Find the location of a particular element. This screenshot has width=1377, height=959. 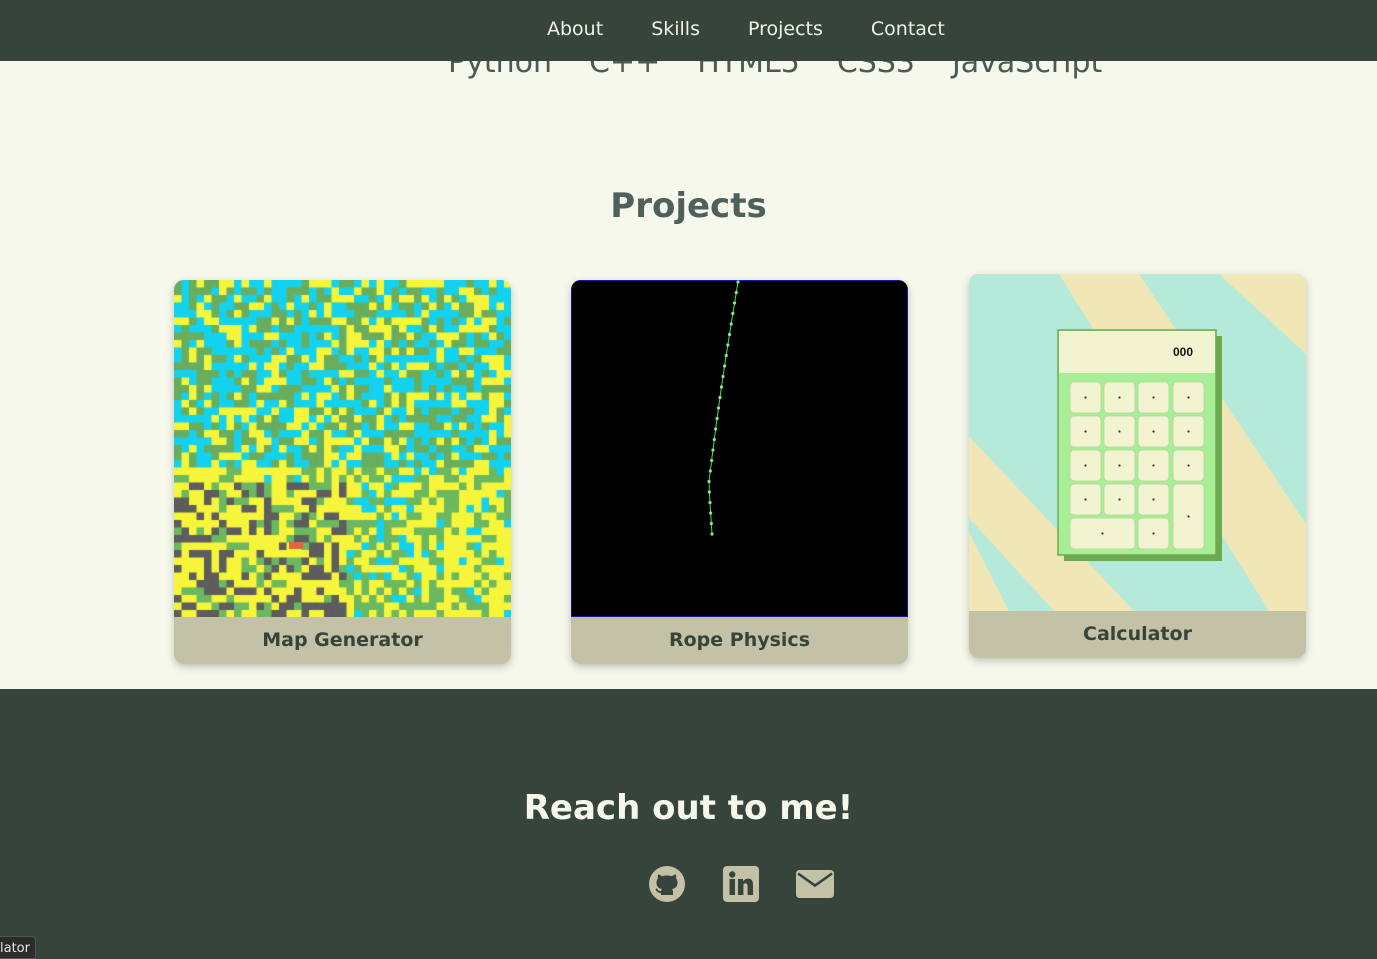

status-tooltip: lator is located at coordinates (18, 947).